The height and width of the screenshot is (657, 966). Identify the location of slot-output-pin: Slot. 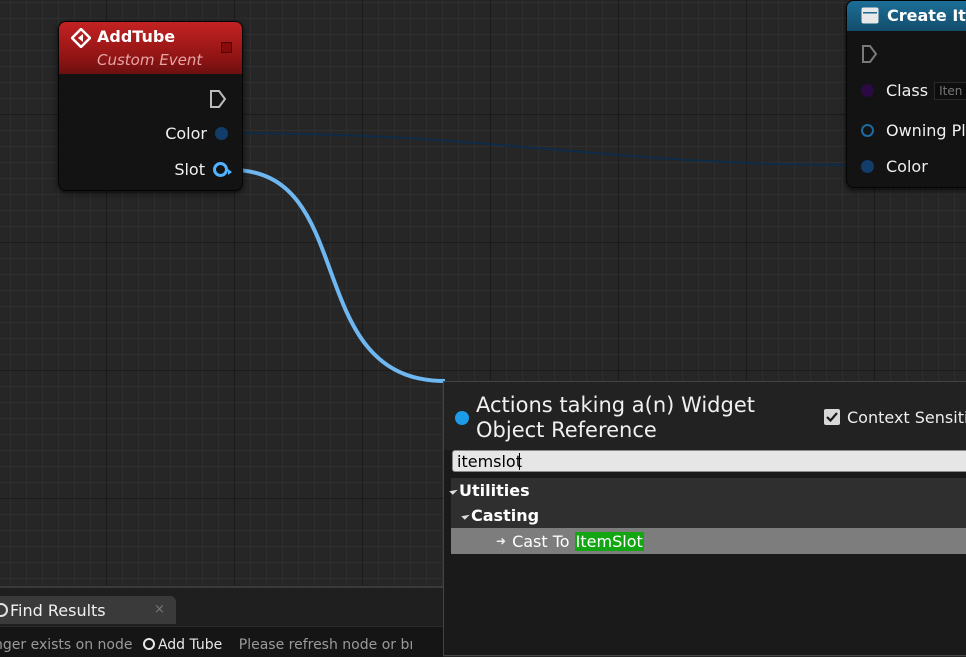
(203, 169).